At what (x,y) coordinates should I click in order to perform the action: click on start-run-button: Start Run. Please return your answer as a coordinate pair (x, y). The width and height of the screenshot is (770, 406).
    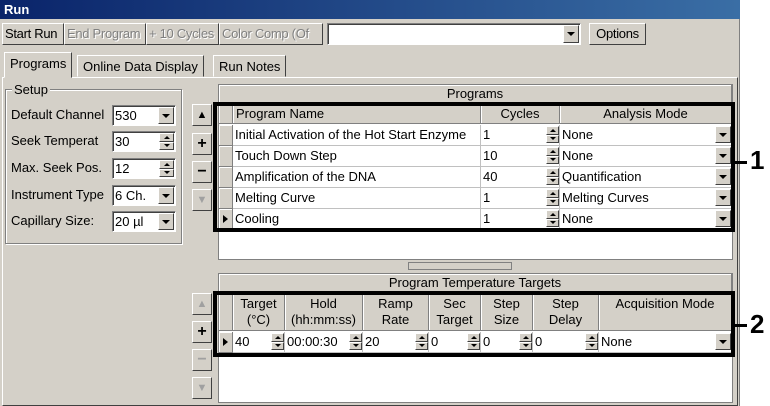
    Looking at the image, I should click on (33, 34).